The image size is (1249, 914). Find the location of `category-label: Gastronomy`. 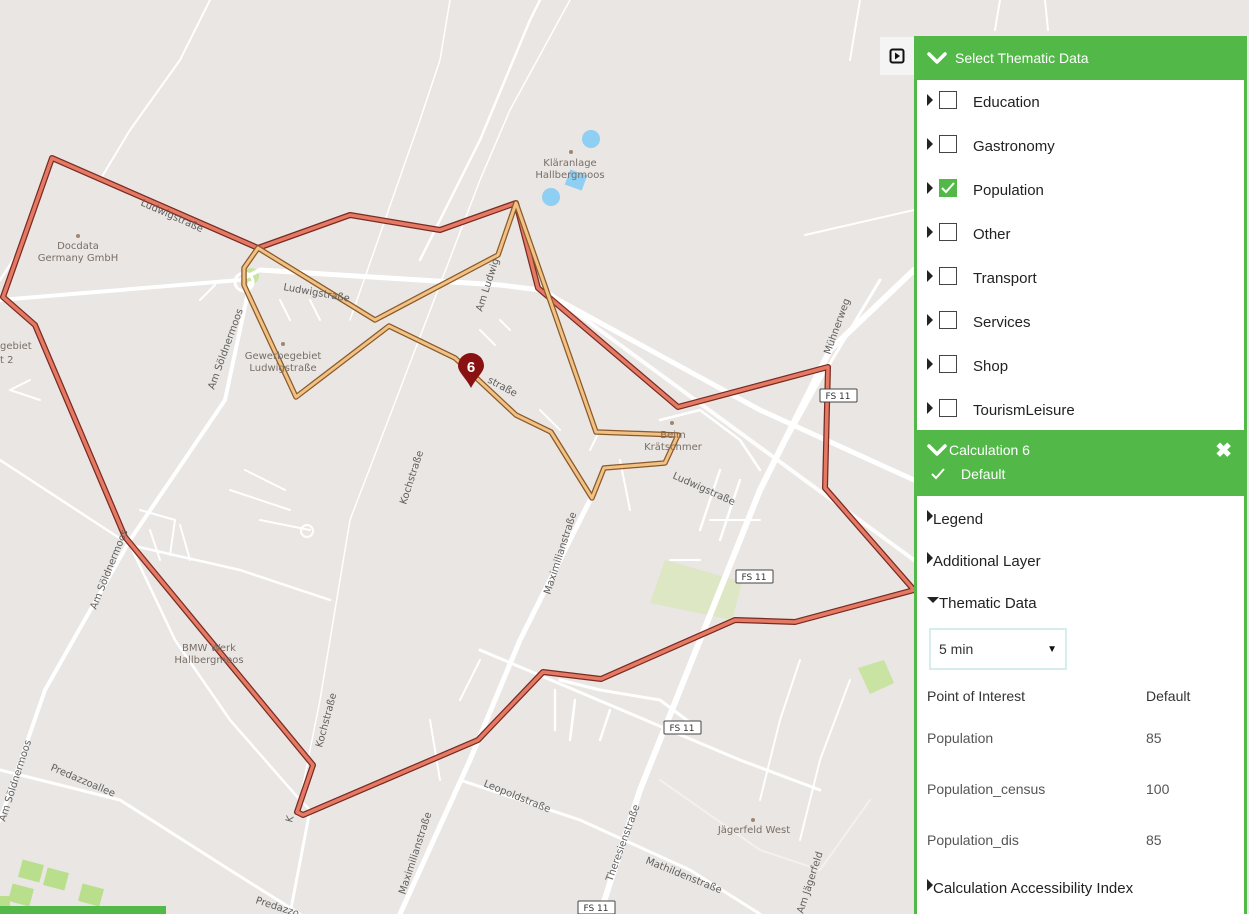

category-label: Gastronomy is located at coordinates (1014, 146).